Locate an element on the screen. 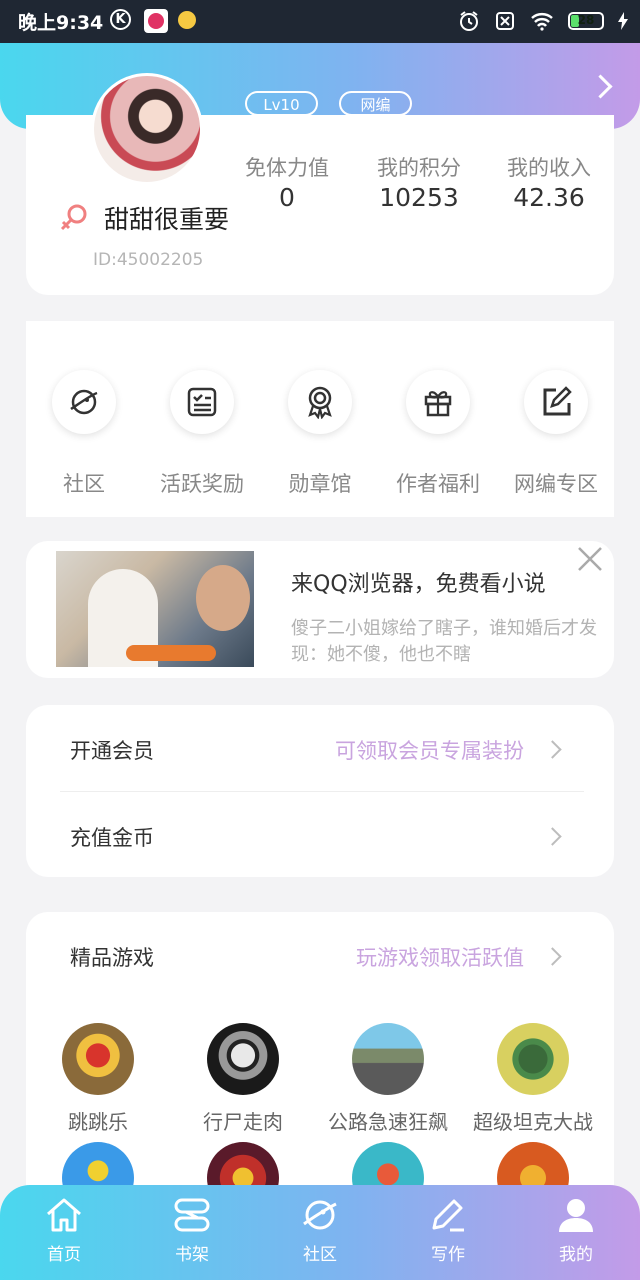  alarm-icon is located at coordinates (469, 21).